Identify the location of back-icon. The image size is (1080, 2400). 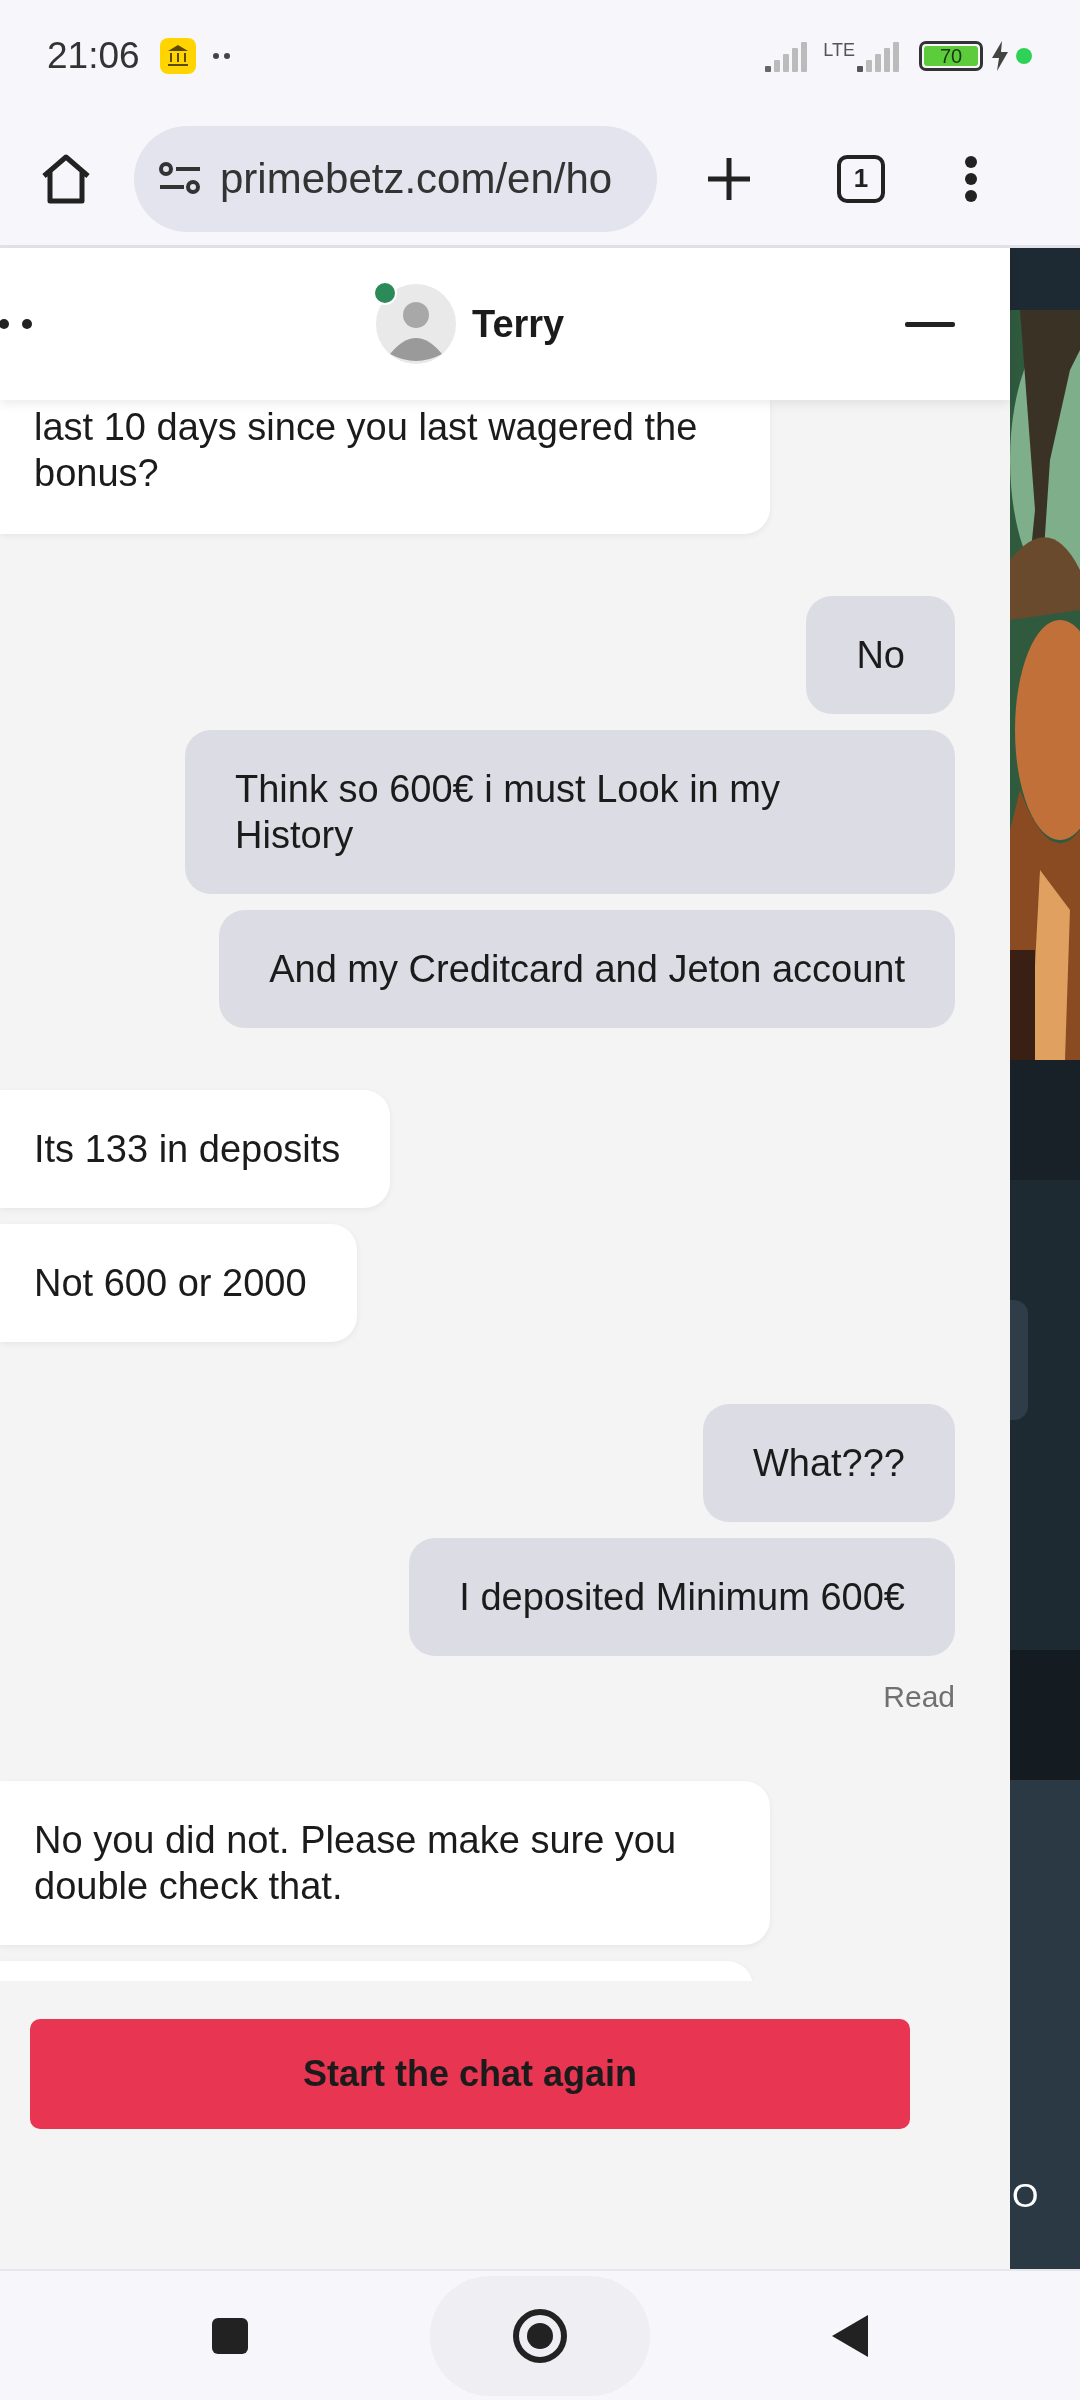
(850, 2335).